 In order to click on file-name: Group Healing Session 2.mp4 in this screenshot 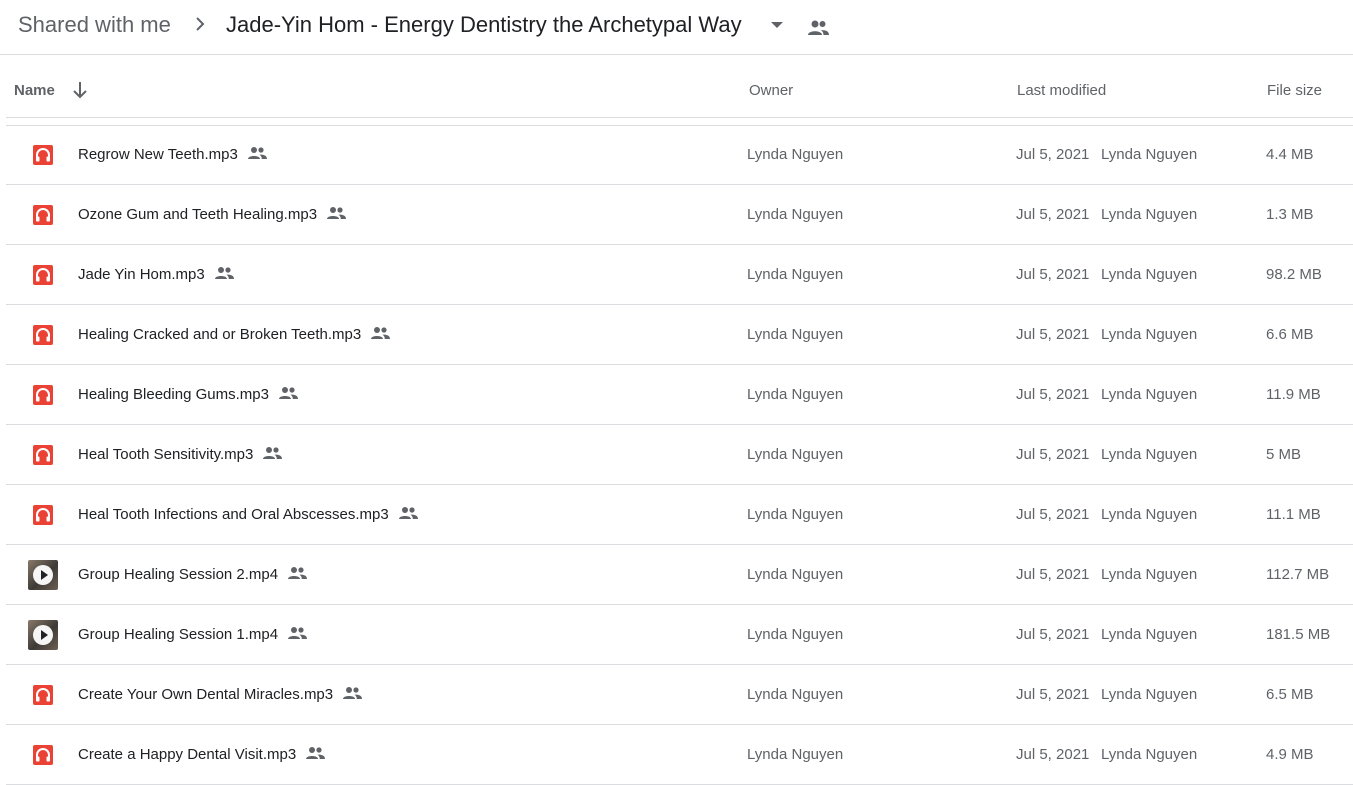, I will do `click(193, 575)`.